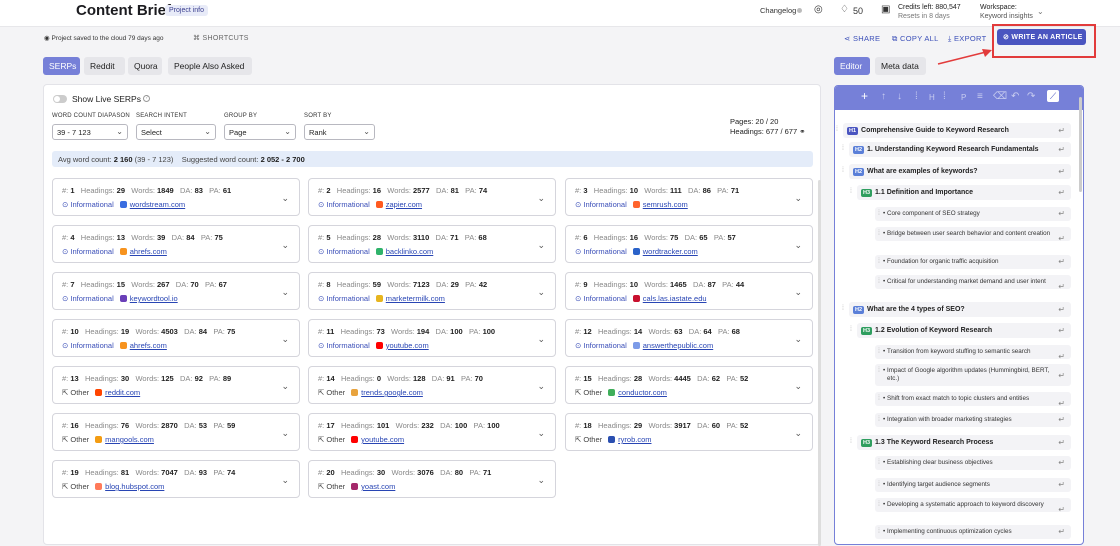 This screenshot has width=1120, height=546. Describe the element at coordinates (339, 132) in the screenshot. I see `sort-by-select: Rank ⌄` at that location.